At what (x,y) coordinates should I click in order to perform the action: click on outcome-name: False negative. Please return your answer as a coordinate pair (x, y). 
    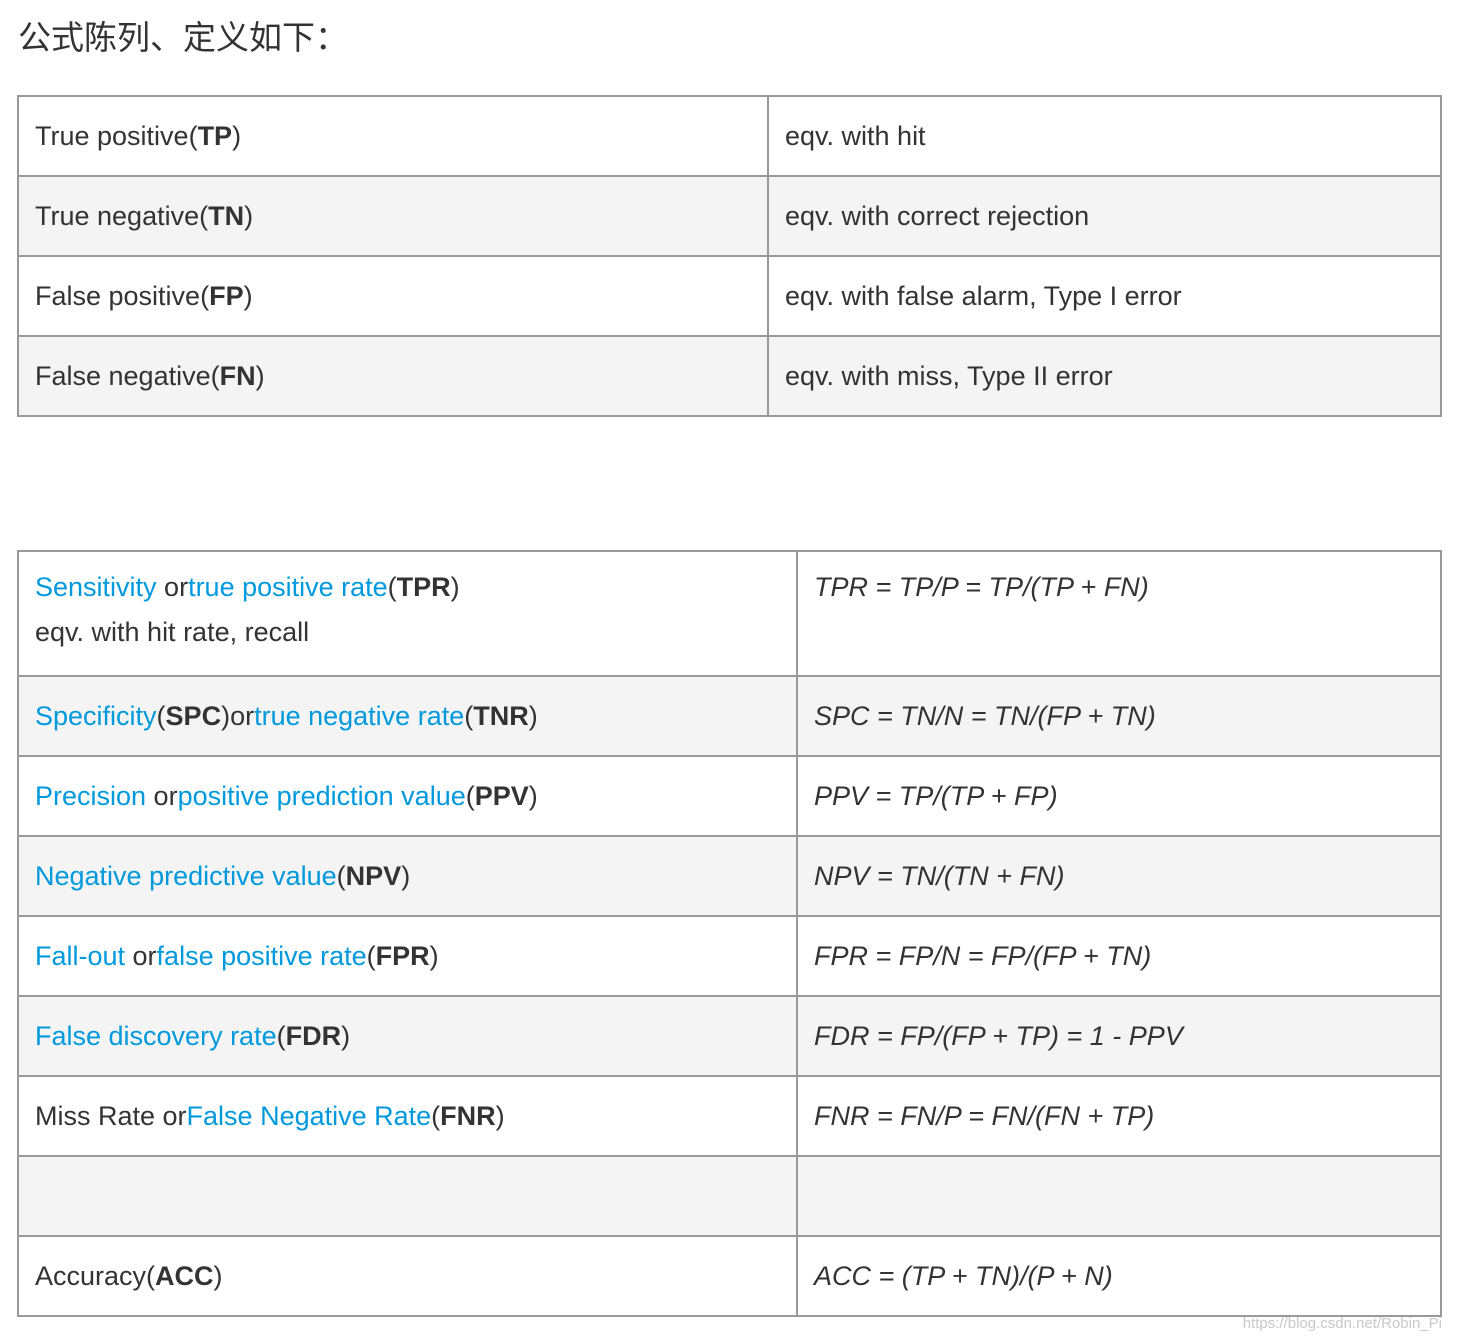
    Looking at the image, I should click on (123, 375).